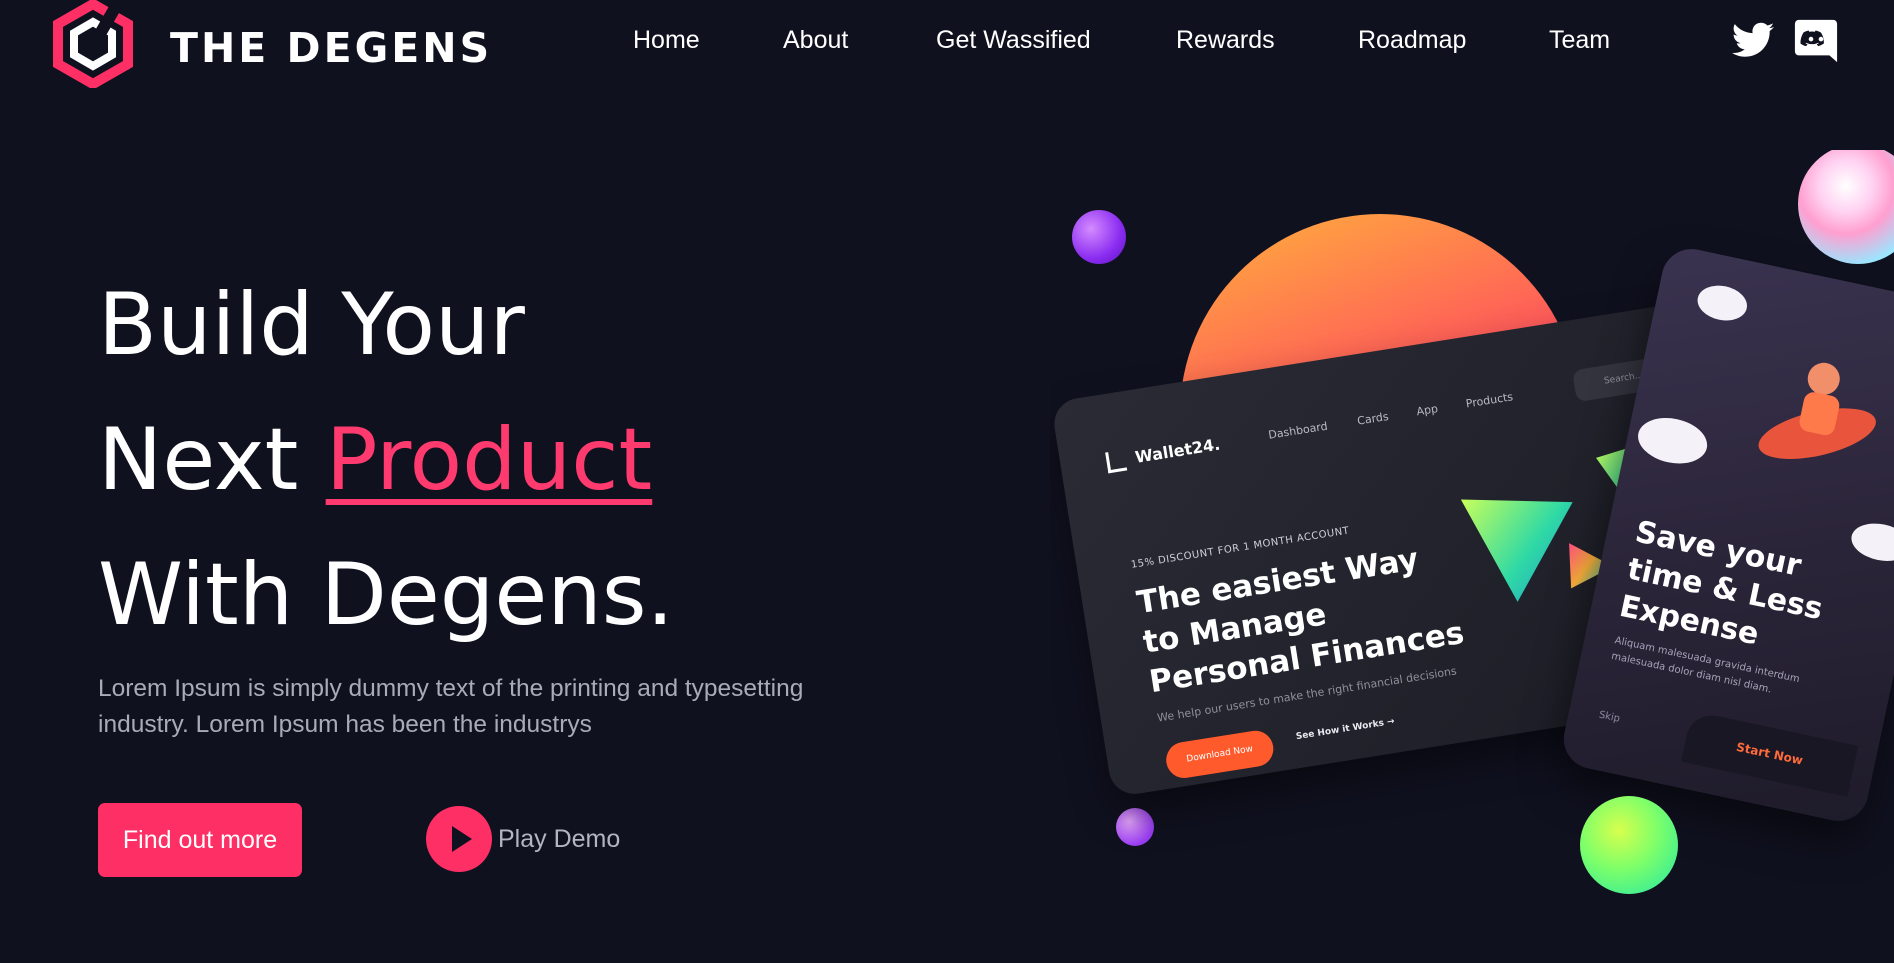 The height and width of the screenshot is (963, 1894). What do you see at coordinates (1817, 410) in the screenshot?
I see `rocket-rider-icon` at bounding box center [1817, 410].